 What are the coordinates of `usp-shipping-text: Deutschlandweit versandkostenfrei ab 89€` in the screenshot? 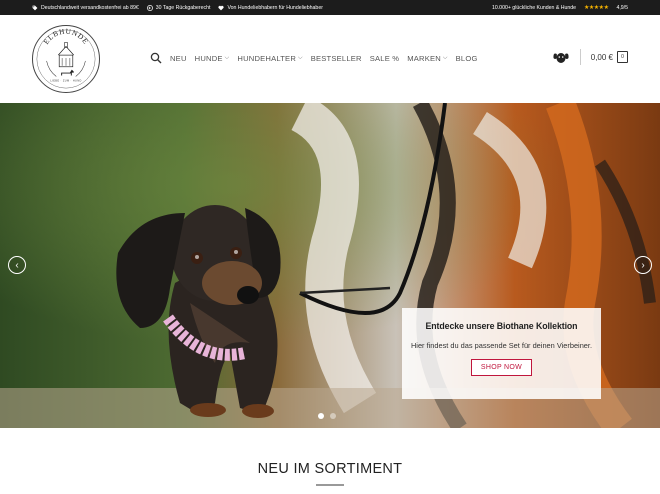 It's located at (90, 7).